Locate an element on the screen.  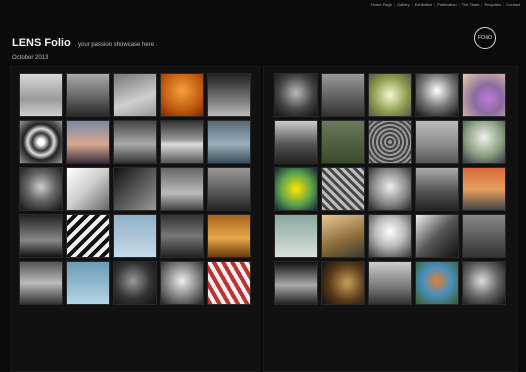
nav-link-enquiries: Enquiries is located at coordinates (492, 4).